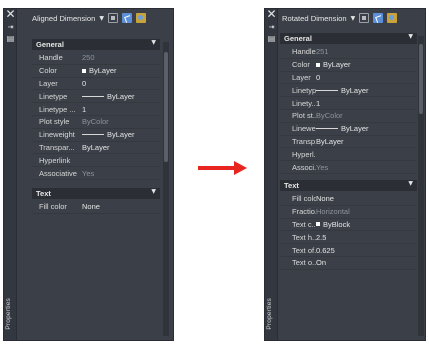  I want to click on property-row: Fill color None, so click(96, 207).